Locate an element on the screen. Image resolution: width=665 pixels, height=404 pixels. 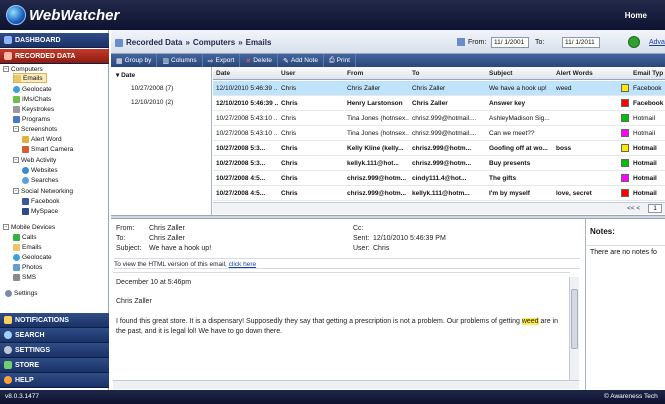
nav-store: STORE is located at coordinates (54, 365).